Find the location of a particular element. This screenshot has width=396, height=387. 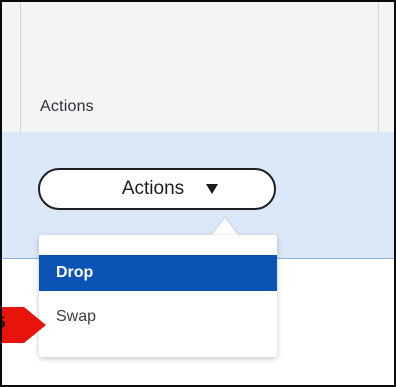

column-header-actions: Actions is located at coordinates (67, 106).